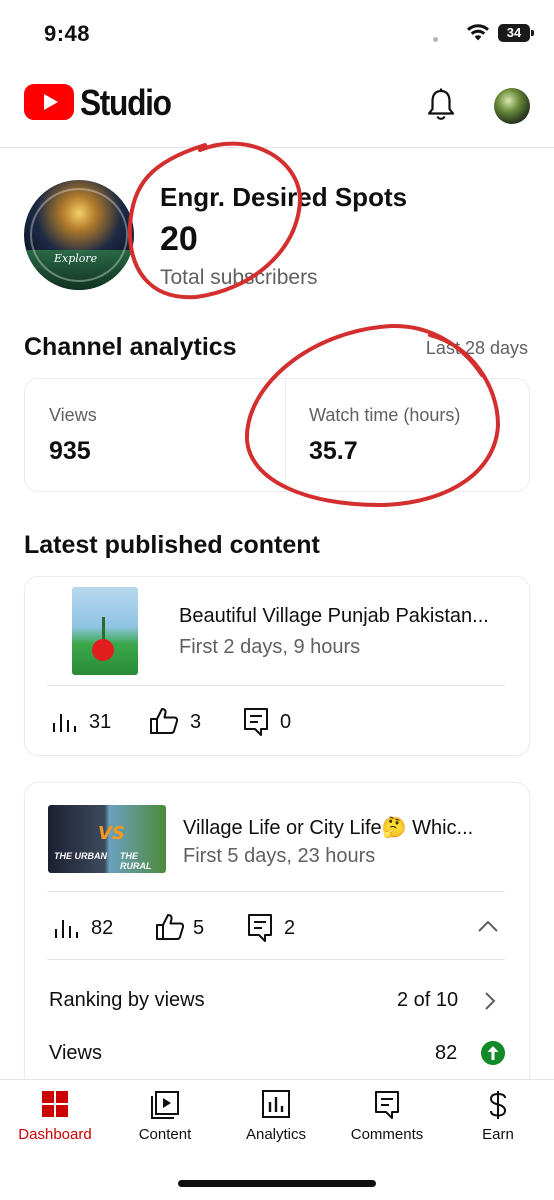 The height and width of the screenshot is (1200, 554). I want to click on dashboard-icon, so click(55, 1104).